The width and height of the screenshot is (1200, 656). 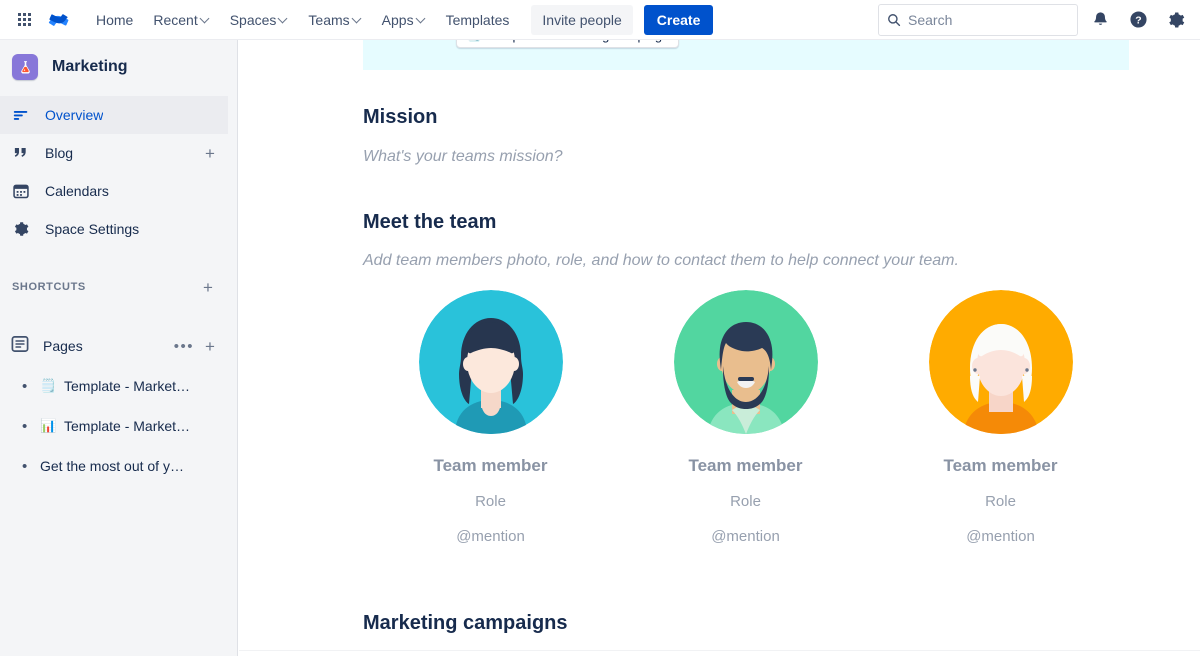 What do you see at coordinates (90, 66) in the screenshot?
I see `space-name: Marketing` at bounding box center [90, 66].